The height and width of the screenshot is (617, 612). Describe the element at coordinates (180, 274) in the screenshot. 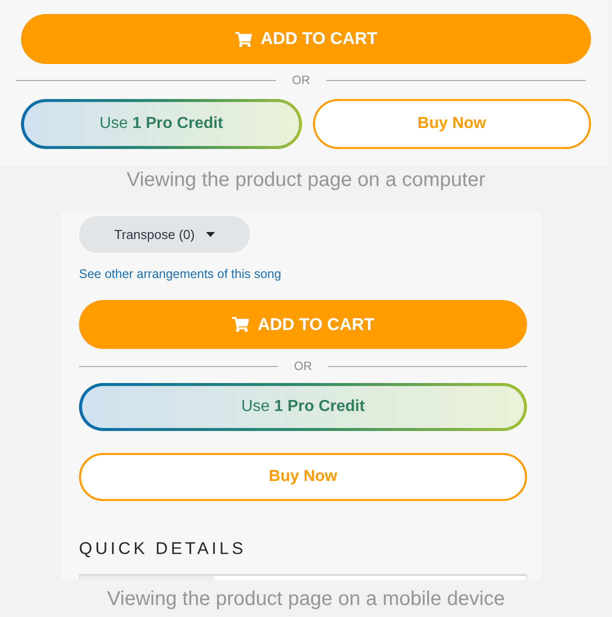

I see `arrangements-link: See other arrangements of this song` at that location.